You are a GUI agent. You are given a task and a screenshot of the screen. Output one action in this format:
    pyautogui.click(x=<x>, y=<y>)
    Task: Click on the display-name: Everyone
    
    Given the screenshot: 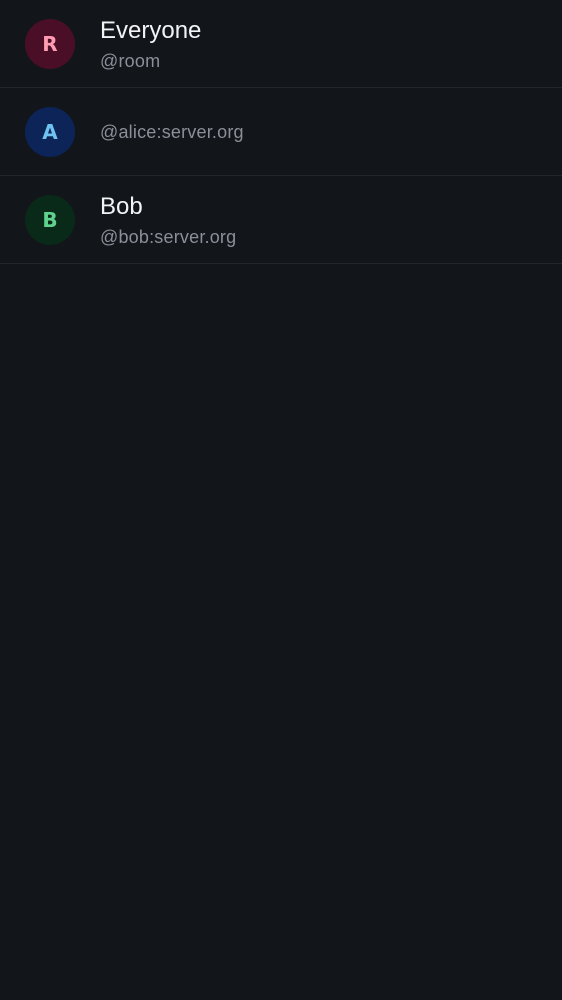 What is the action you would take?
    pyautogui.click(x=151, y=30)
    